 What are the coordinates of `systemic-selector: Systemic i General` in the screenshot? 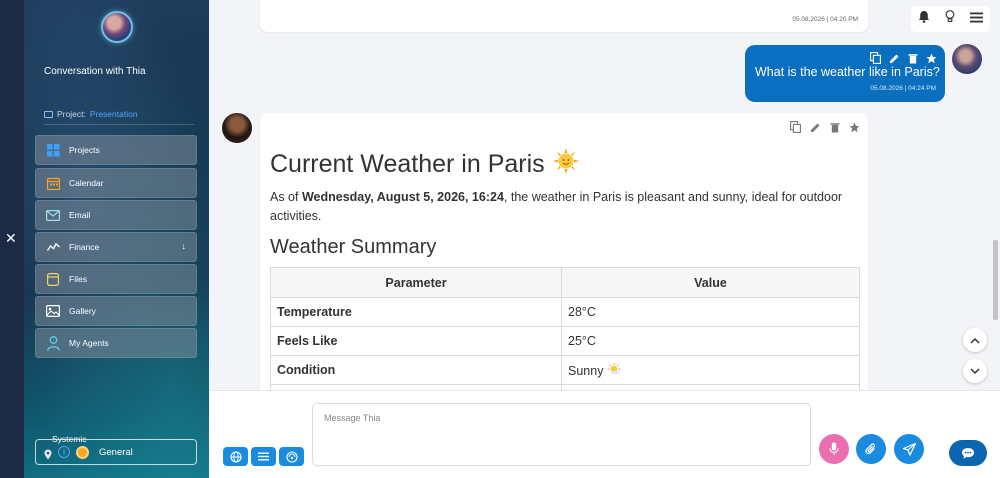 It's located at (116, 449).